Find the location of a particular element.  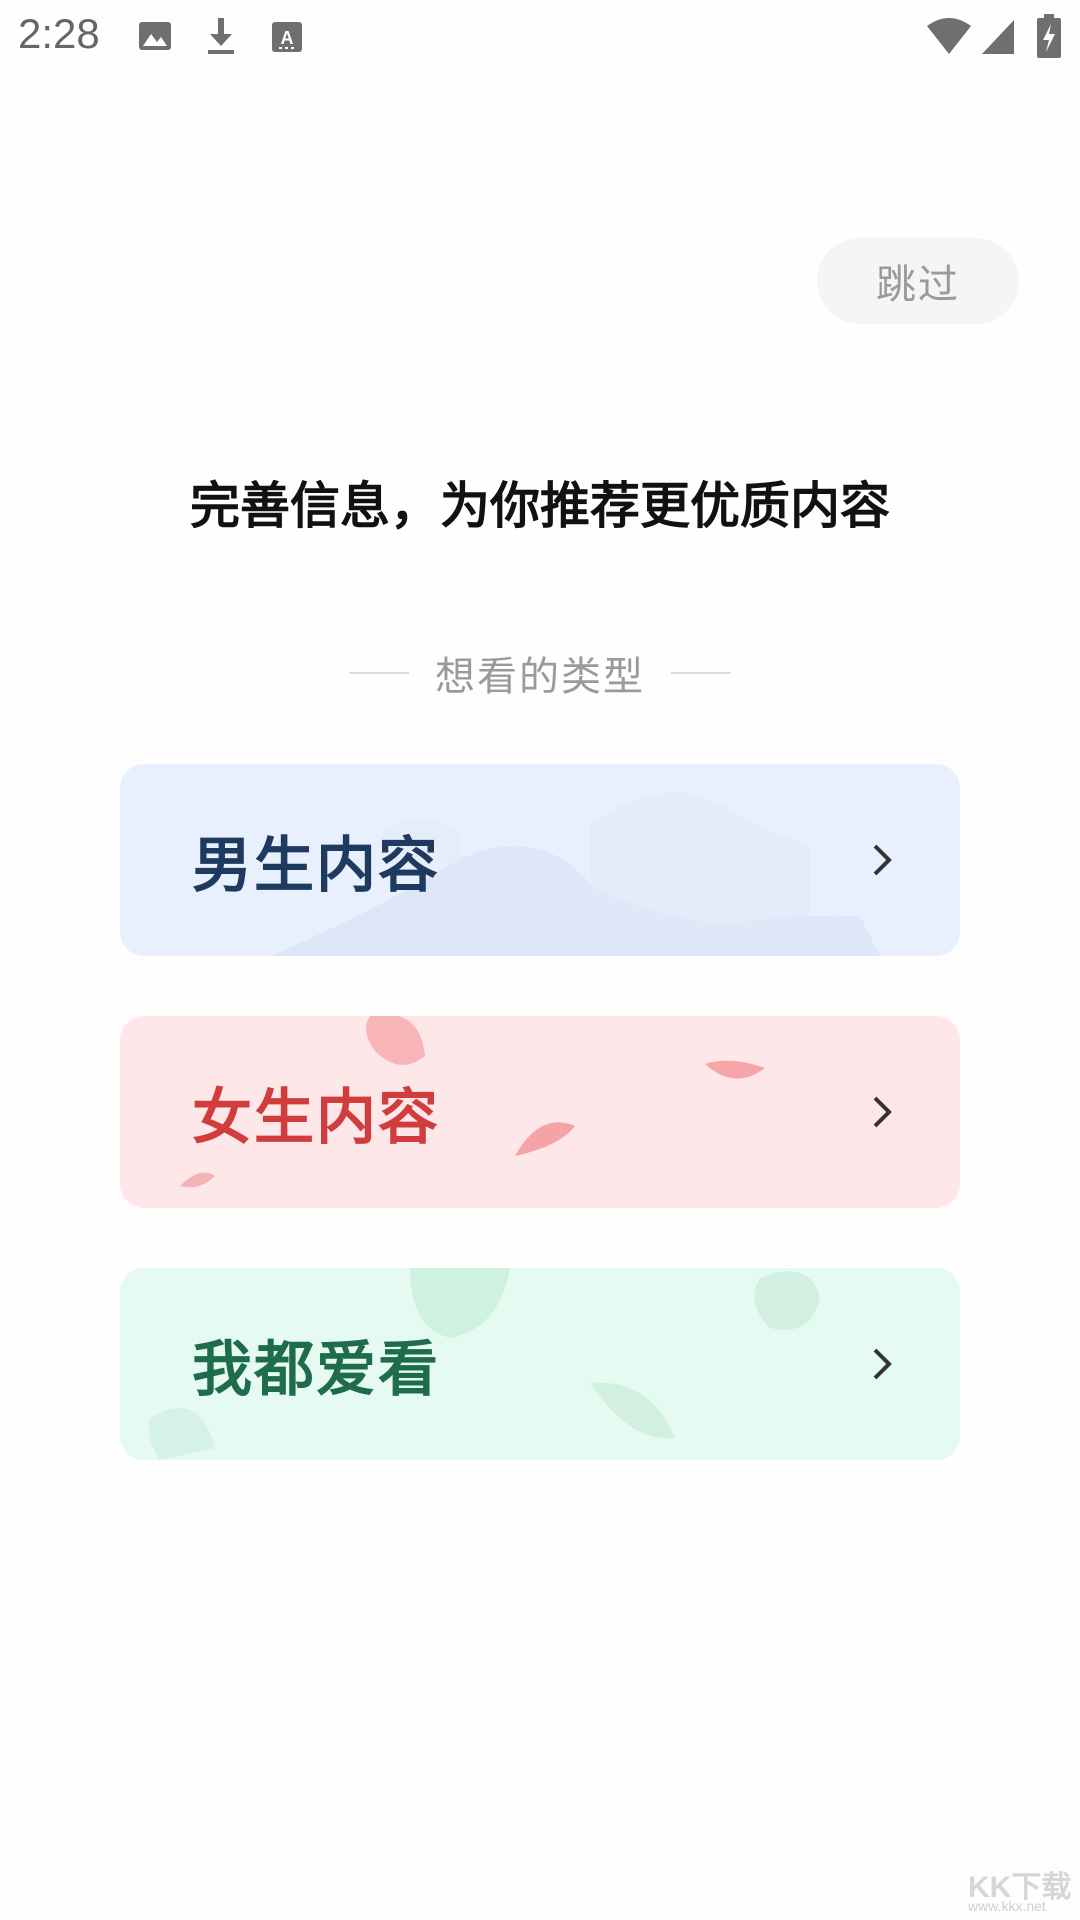

divider-left is located at coordinates (379, 673).